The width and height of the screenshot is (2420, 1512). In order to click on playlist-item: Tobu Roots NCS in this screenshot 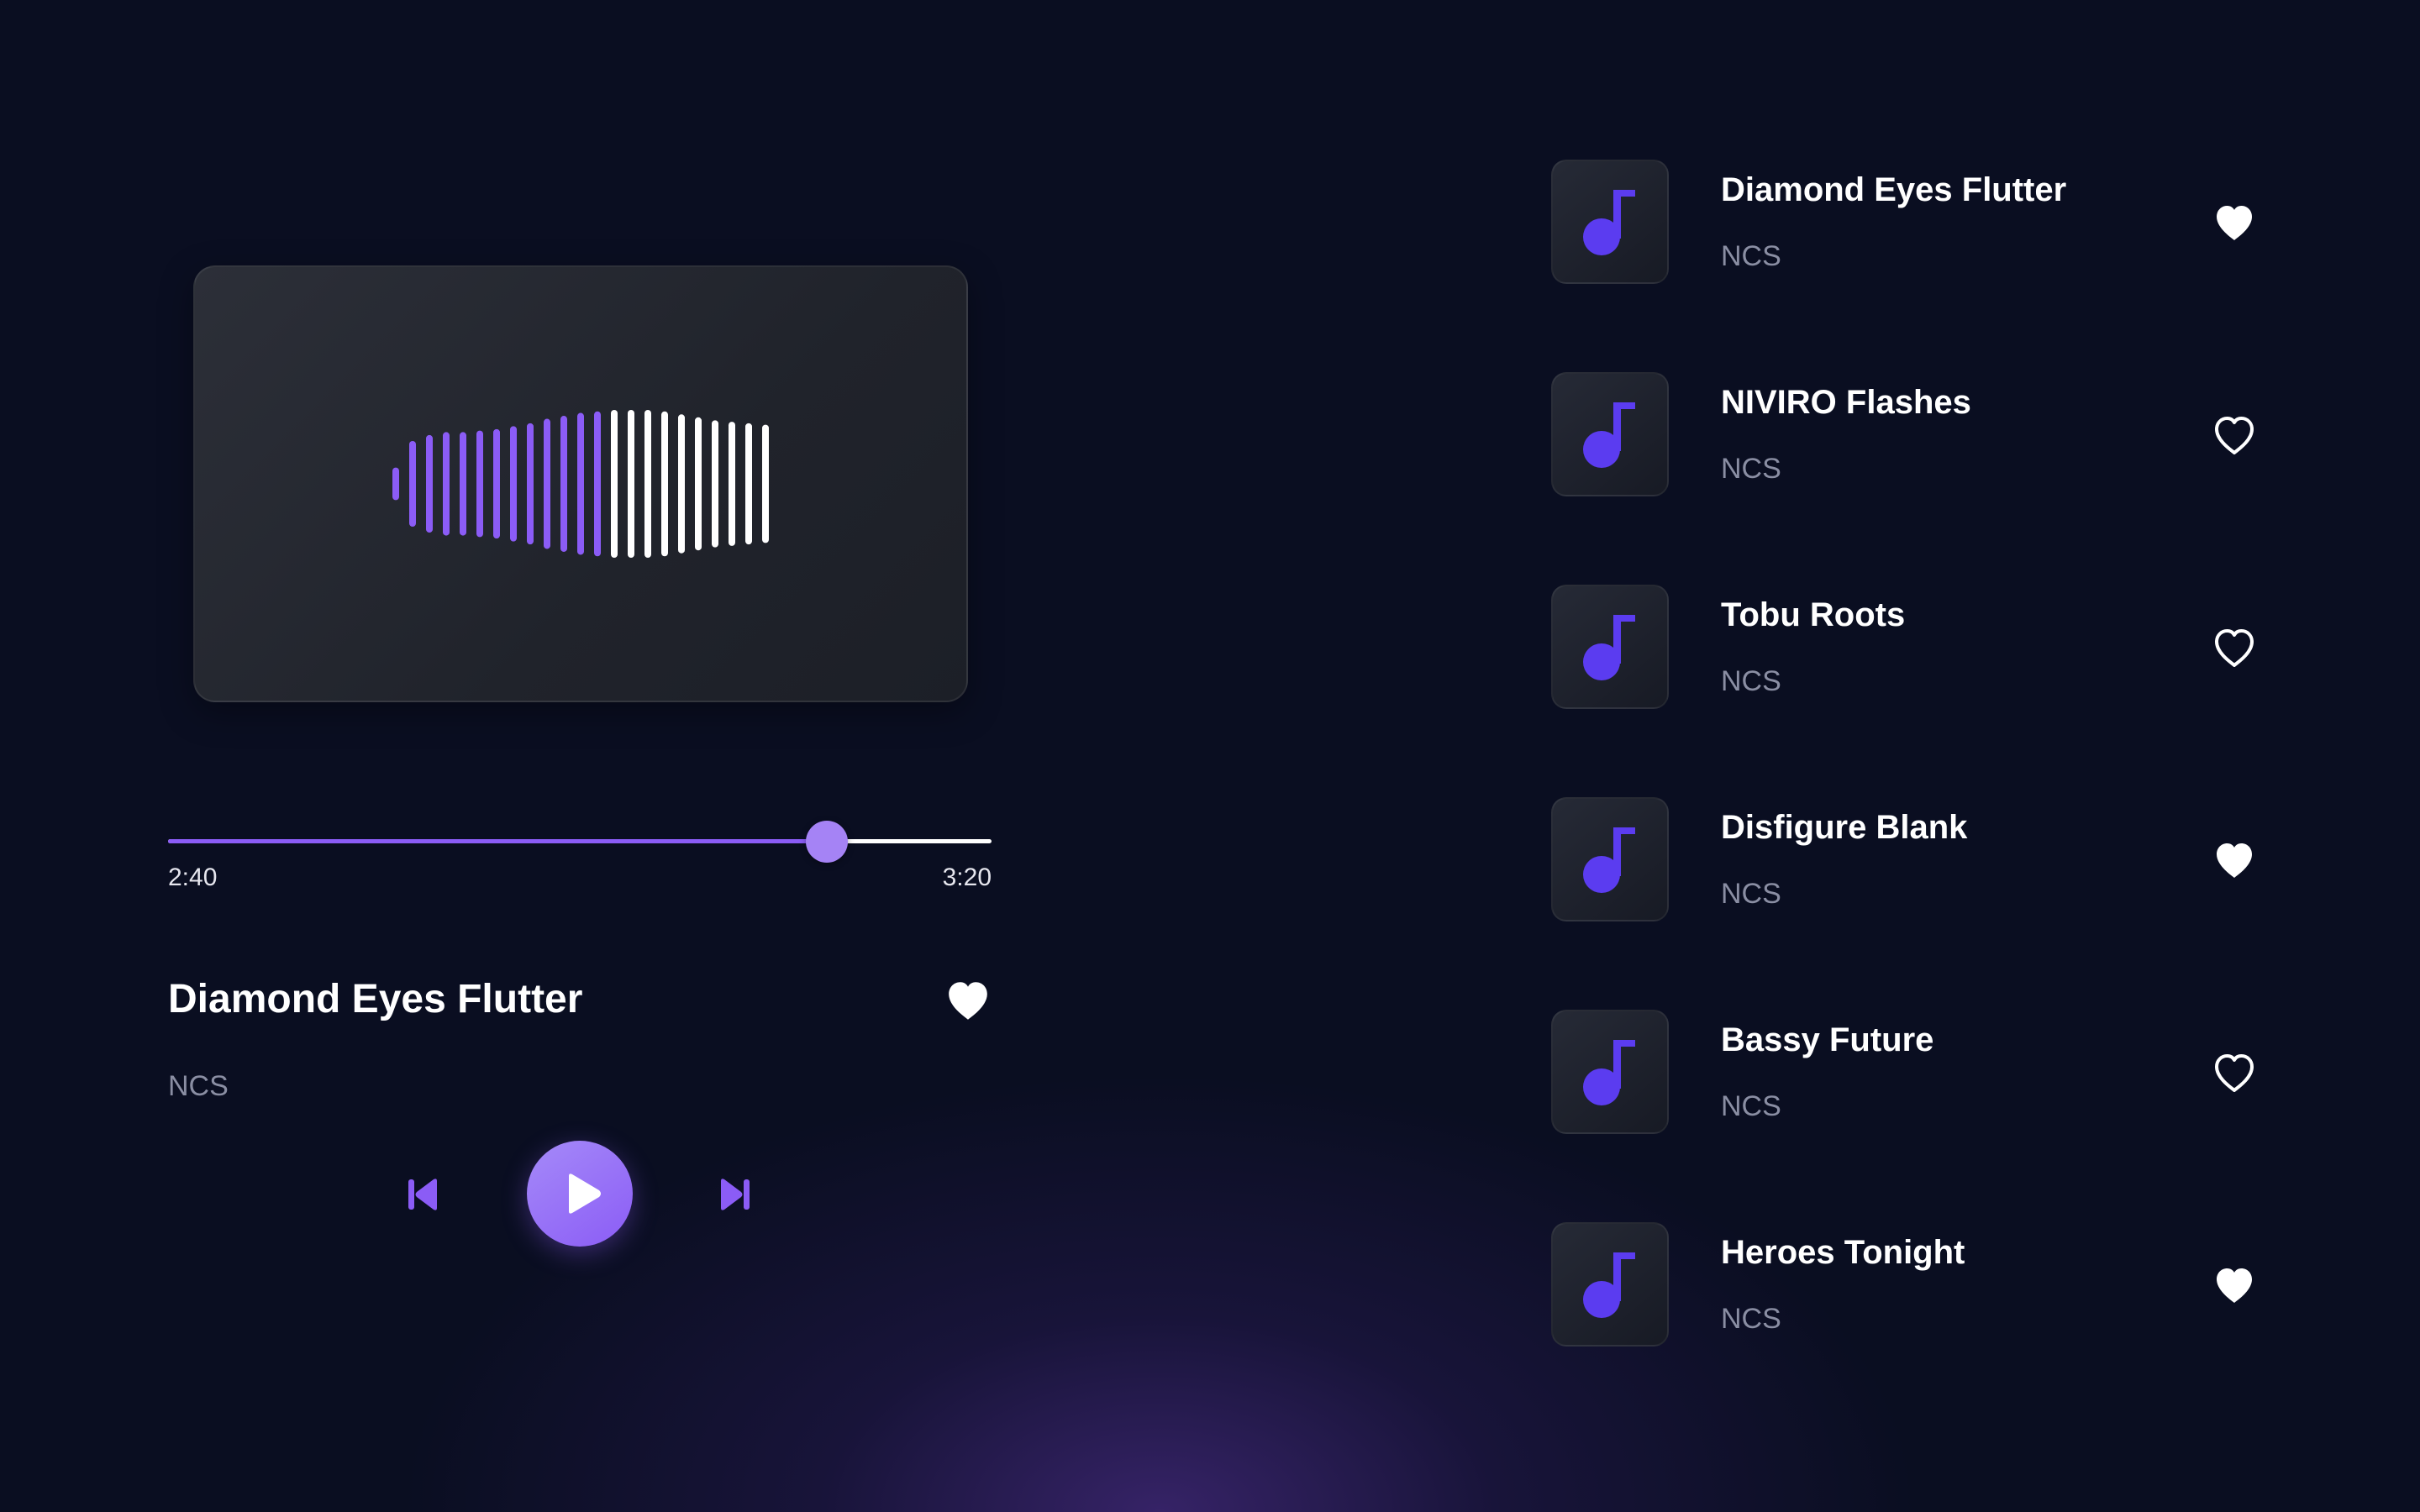, I will do `click(1913, 648)`.